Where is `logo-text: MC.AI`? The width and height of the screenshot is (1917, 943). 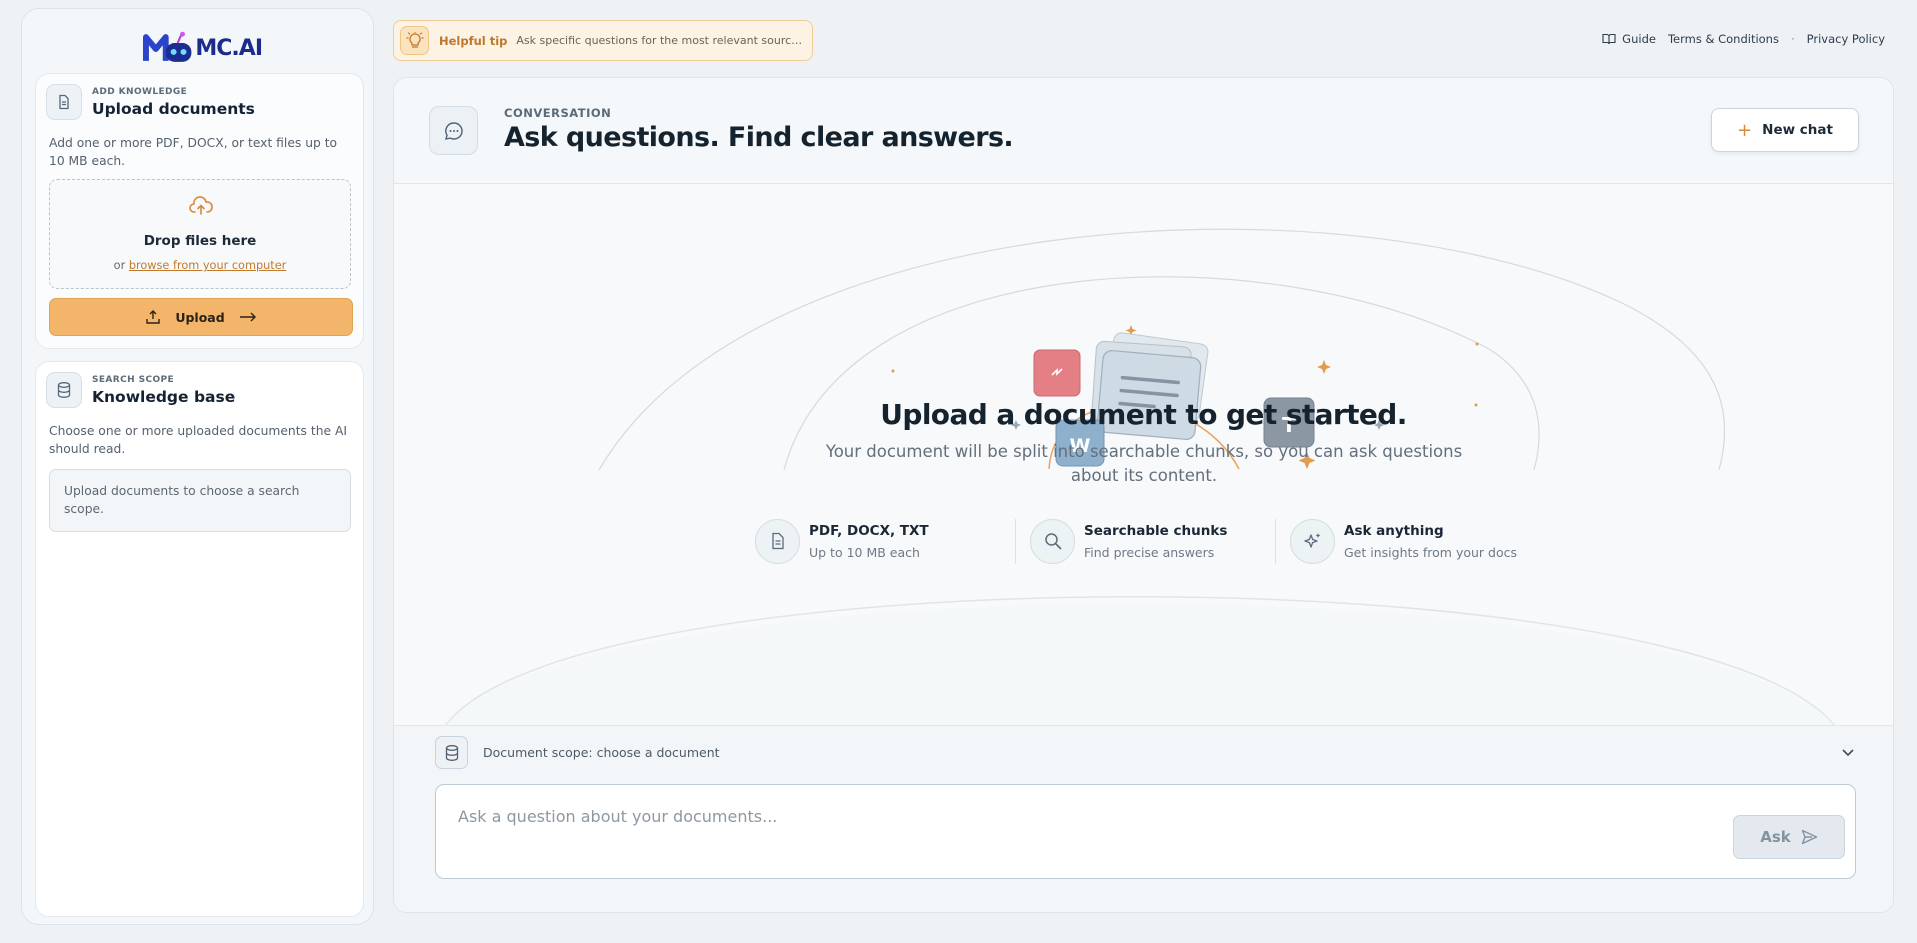
logo-text: MC.AI is located at coordinates (229, 48).